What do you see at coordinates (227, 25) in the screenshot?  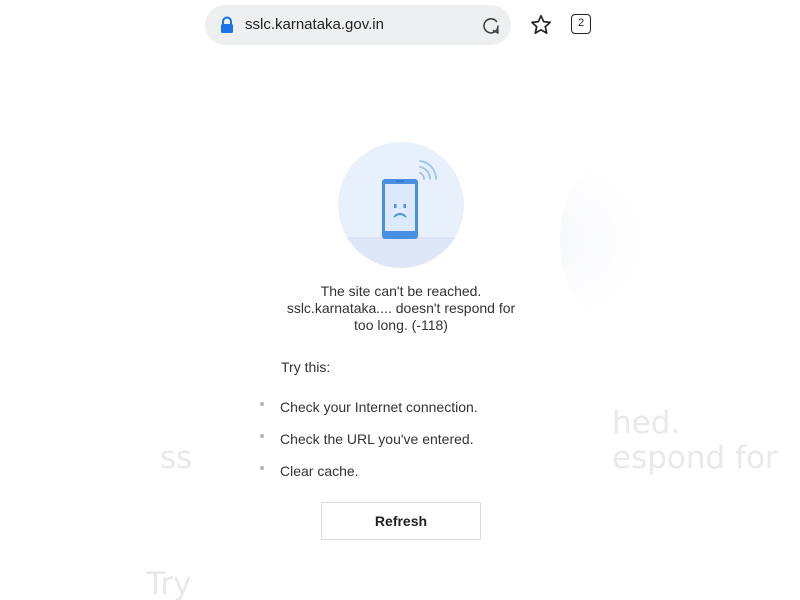 I see `lock-icon` at bounding box center [227, 25].